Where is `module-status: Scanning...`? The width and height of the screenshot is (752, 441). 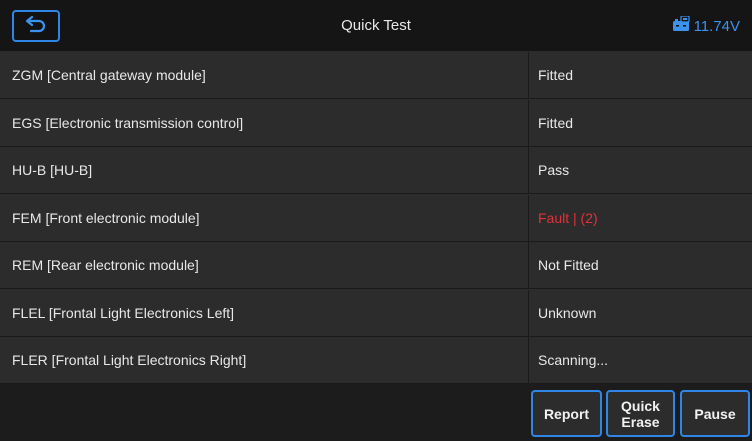 module-status: Scanning... is located at coordinates (573, 360).